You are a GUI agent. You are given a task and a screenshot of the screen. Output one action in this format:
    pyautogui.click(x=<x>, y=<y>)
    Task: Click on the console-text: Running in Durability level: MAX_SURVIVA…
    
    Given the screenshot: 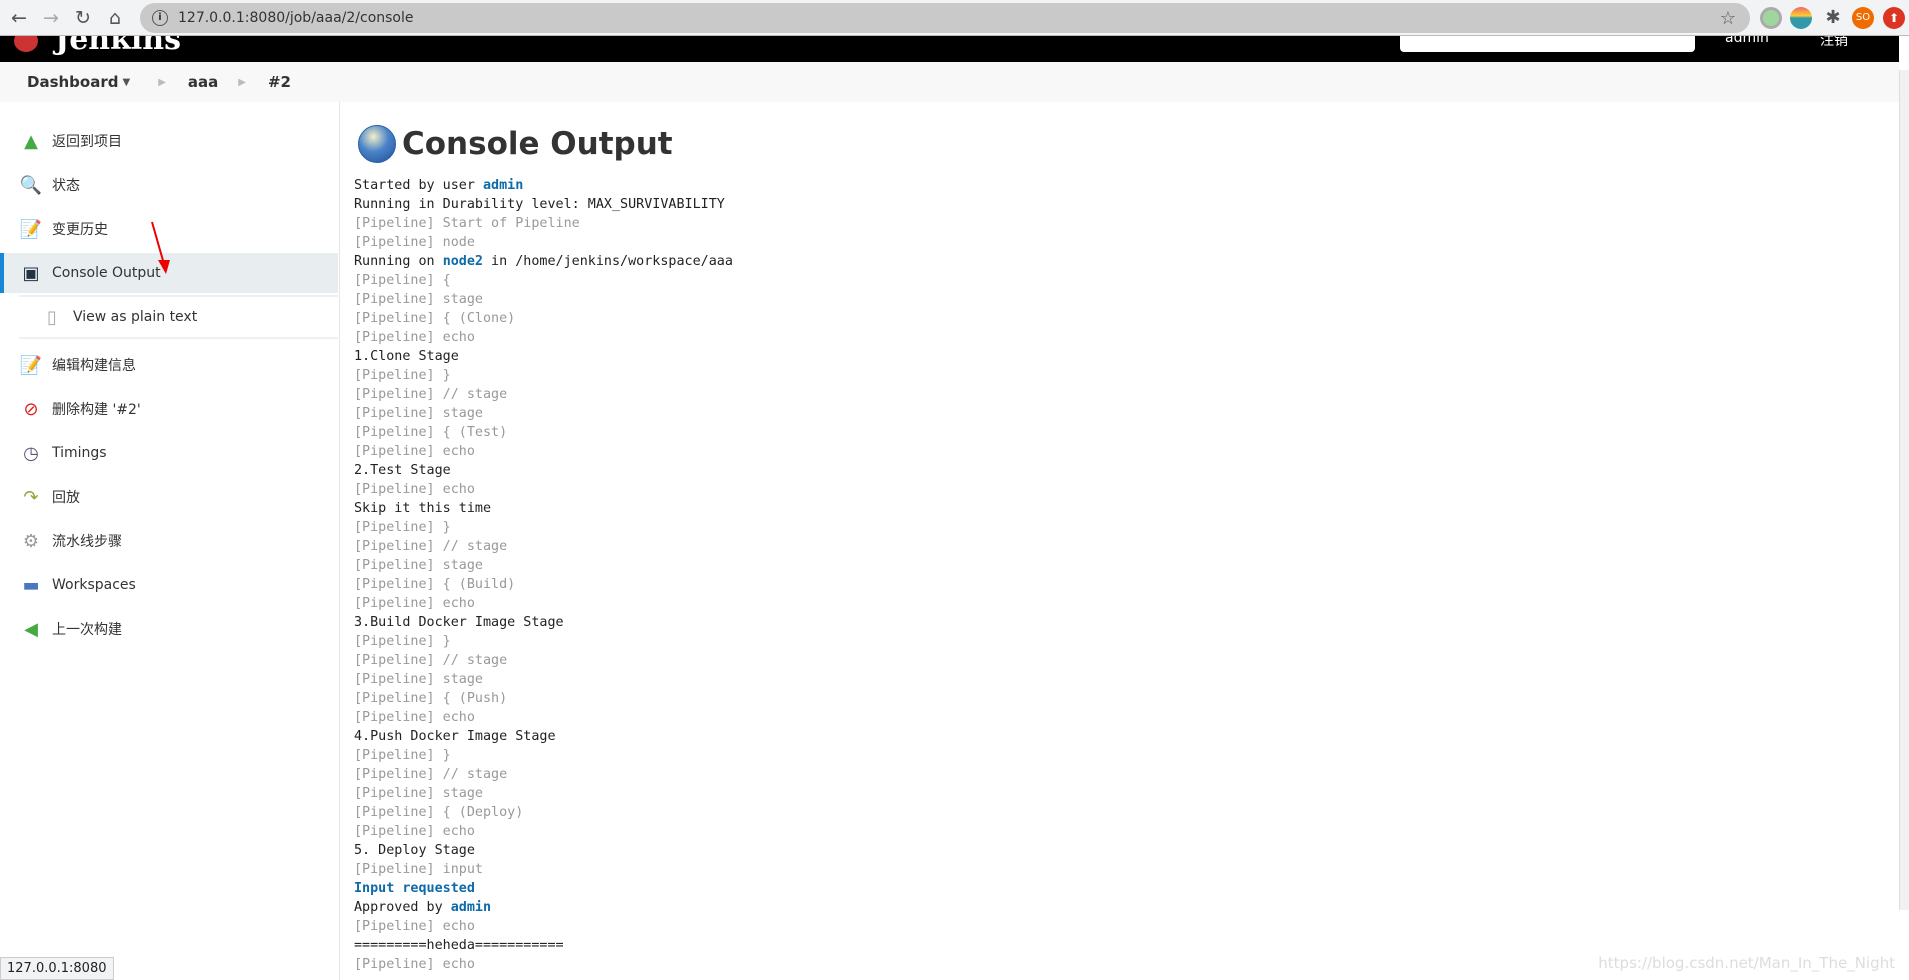 What is the action you would take?
    pyautogui.click(x=539, y=204)
    